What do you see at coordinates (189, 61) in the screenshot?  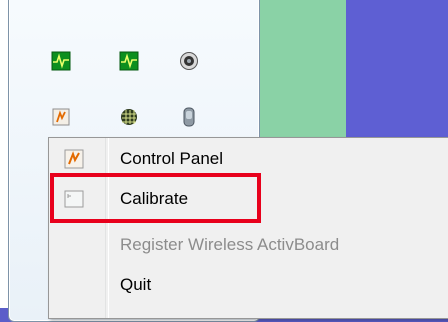 I see `speaker-icon` at bounding box center [189, 61].